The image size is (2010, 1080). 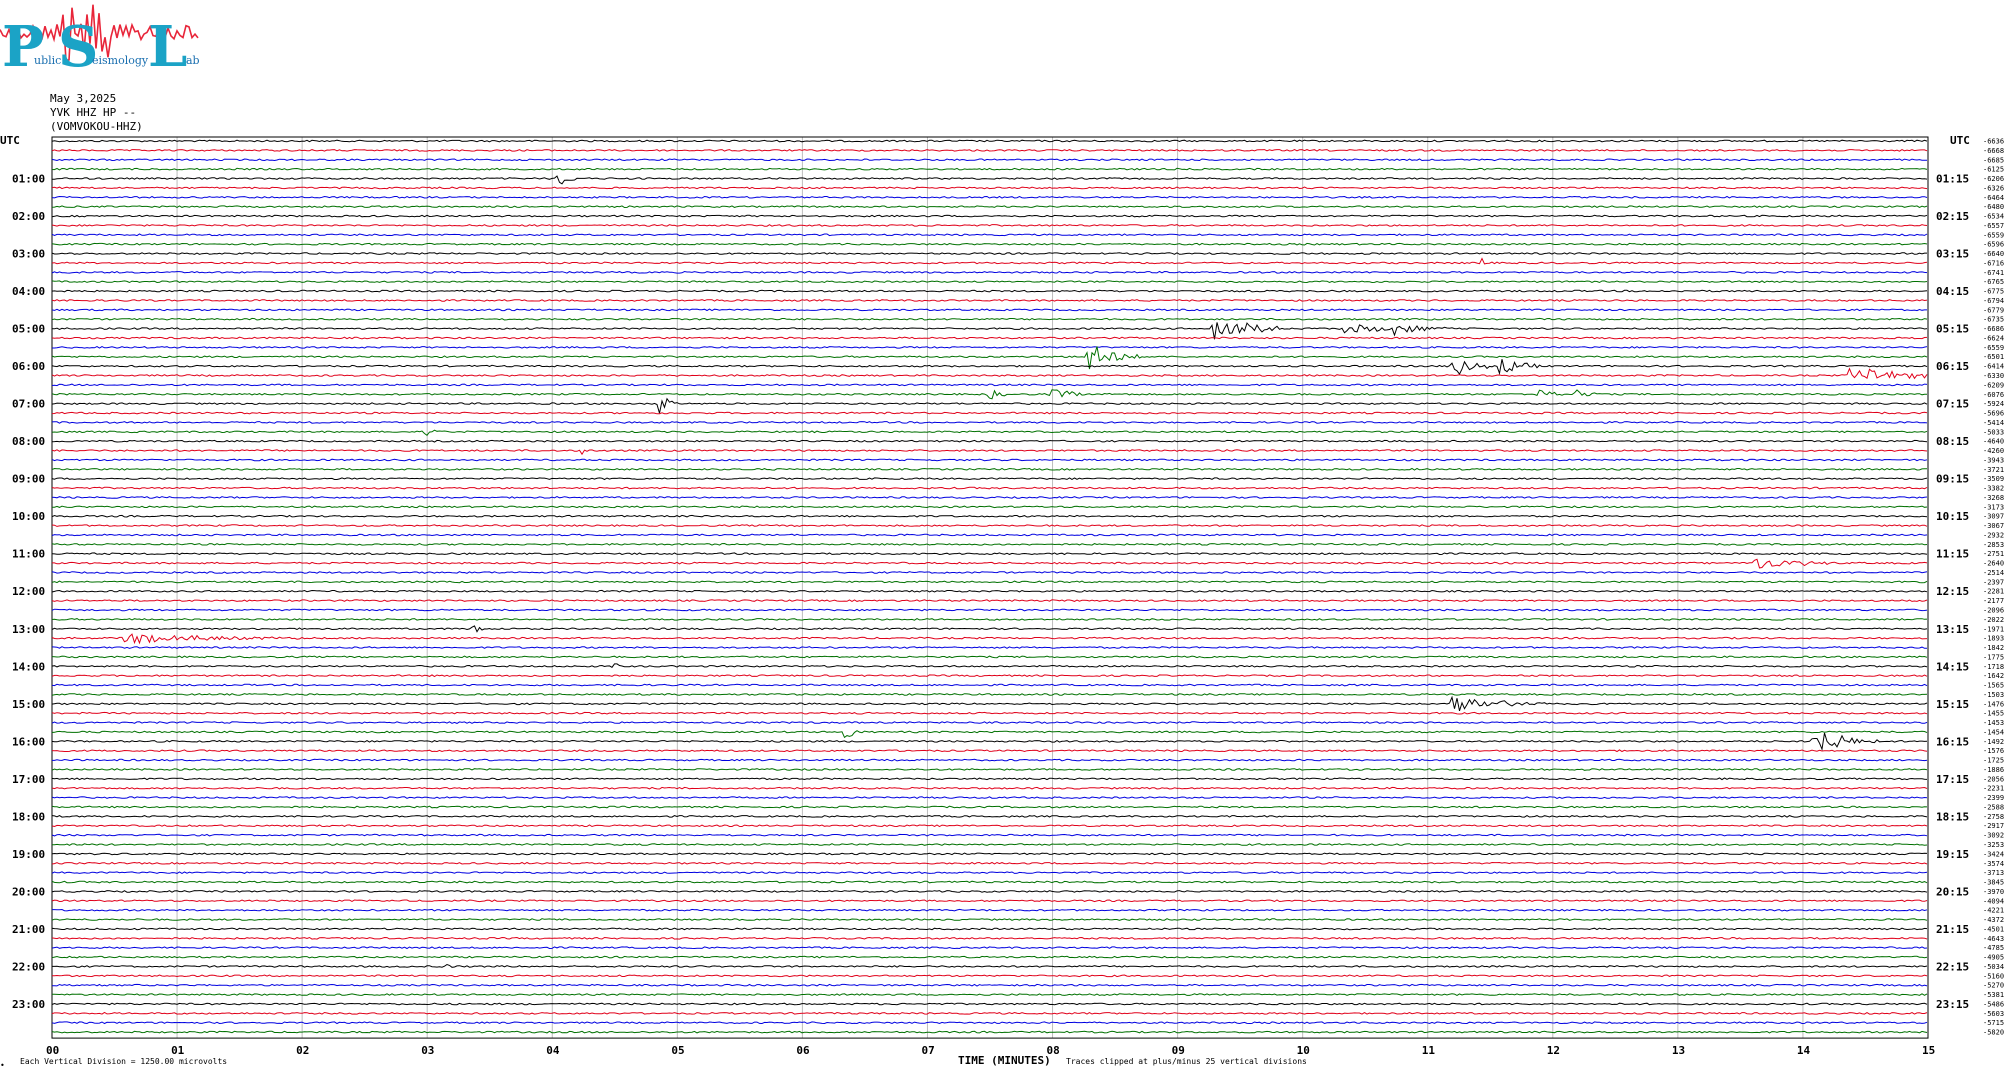 I want to click on trace-offset-label: -2281, so click(x=1993, y=592).